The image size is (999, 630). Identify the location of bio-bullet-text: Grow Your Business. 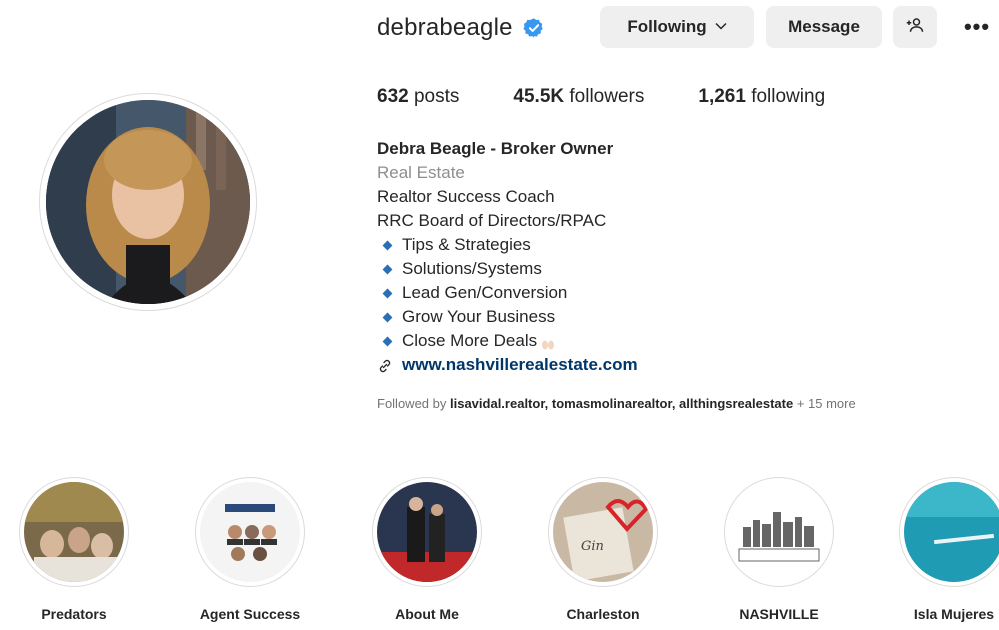
(479, 316).